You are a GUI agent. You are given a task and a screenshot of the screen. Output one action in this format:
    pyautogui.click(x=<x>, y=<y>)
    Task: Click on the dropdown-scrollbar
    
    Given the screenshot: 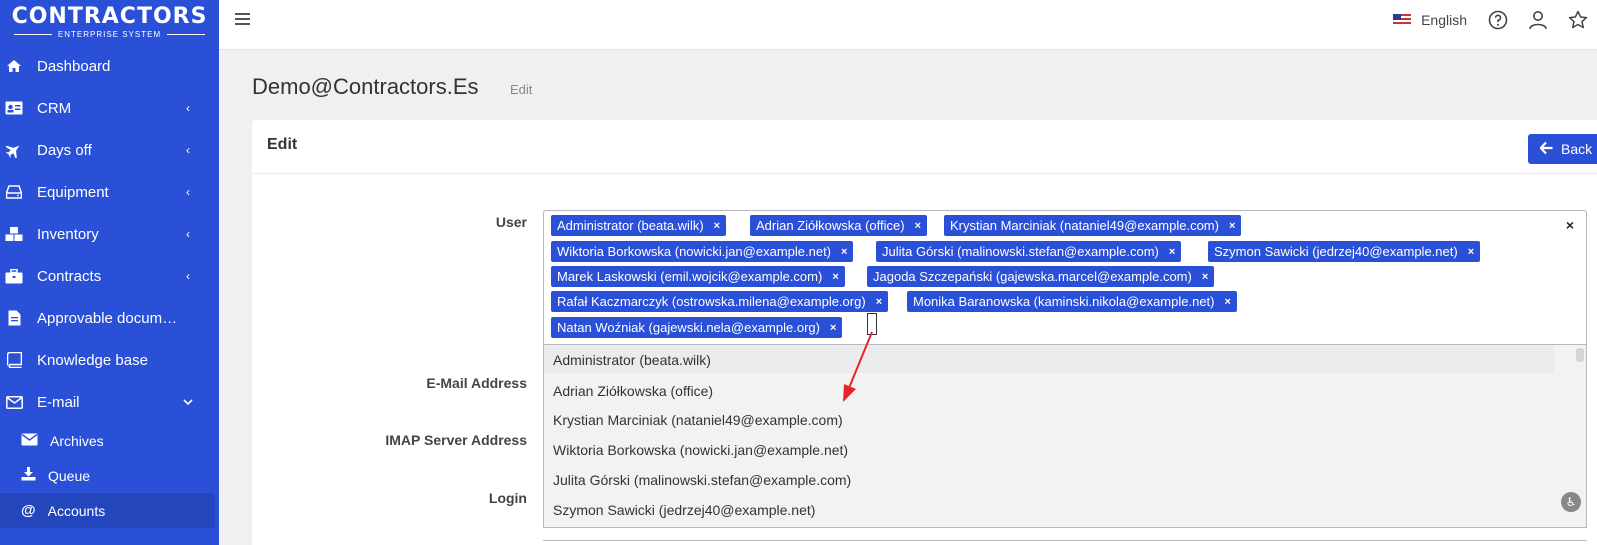 What is the action you would take?
    pyautogui.click(x=1580, y=355)
    